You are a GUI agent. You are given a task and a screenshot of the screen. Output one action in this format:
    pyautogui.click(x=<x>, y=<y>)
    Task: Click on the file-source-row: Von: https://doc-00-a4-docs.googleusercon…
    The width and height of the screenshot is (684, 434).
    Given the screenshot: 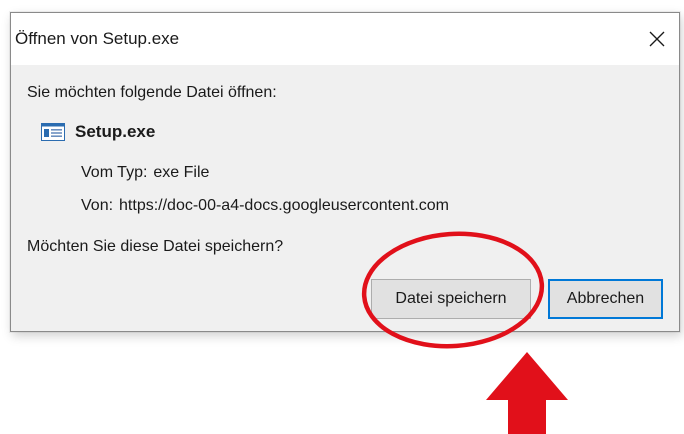 What is the action you would take?
    pyautogui.click(x=265, y=206)
    